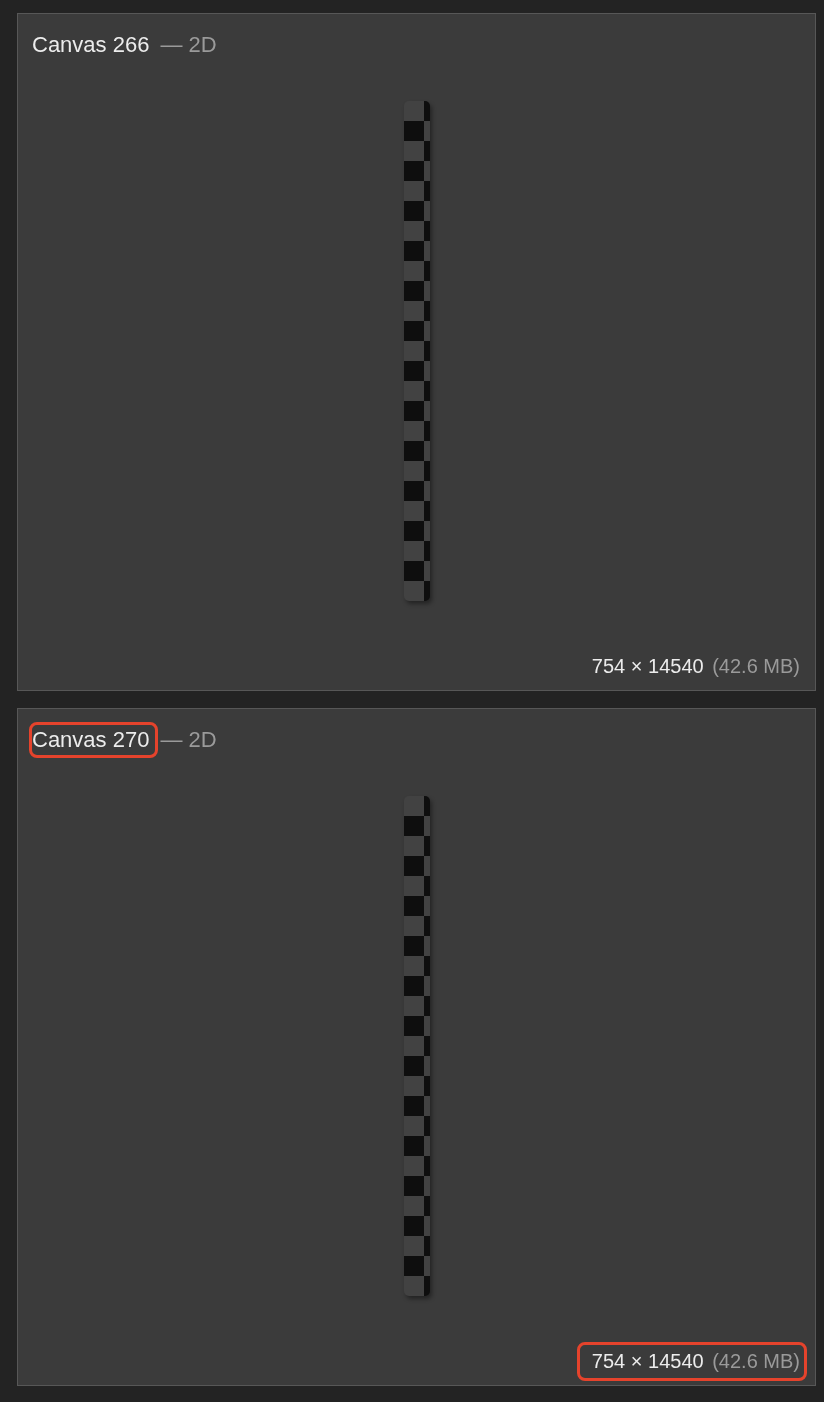  Describe the element at coordinates (94, 740) in the screenshot. I see `canvas-title: Canvas 270` at that location.